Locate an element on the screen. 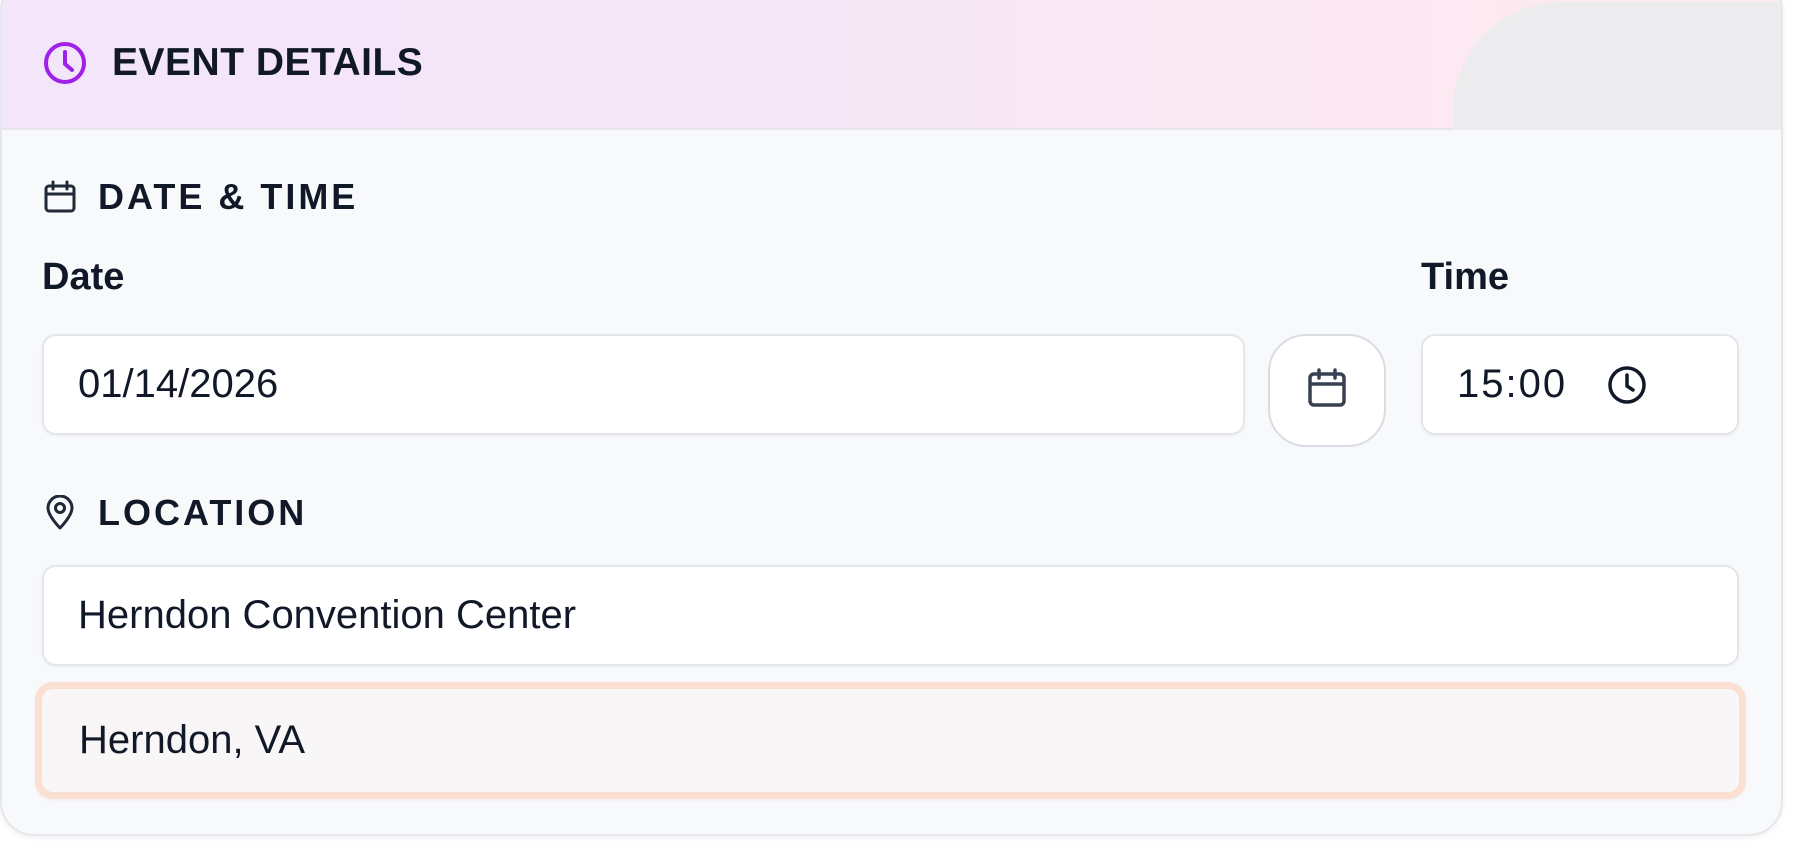 This screenshot has width=1800, height=851. time-input-value: 15:00 is located at coordinates (1512, 384).